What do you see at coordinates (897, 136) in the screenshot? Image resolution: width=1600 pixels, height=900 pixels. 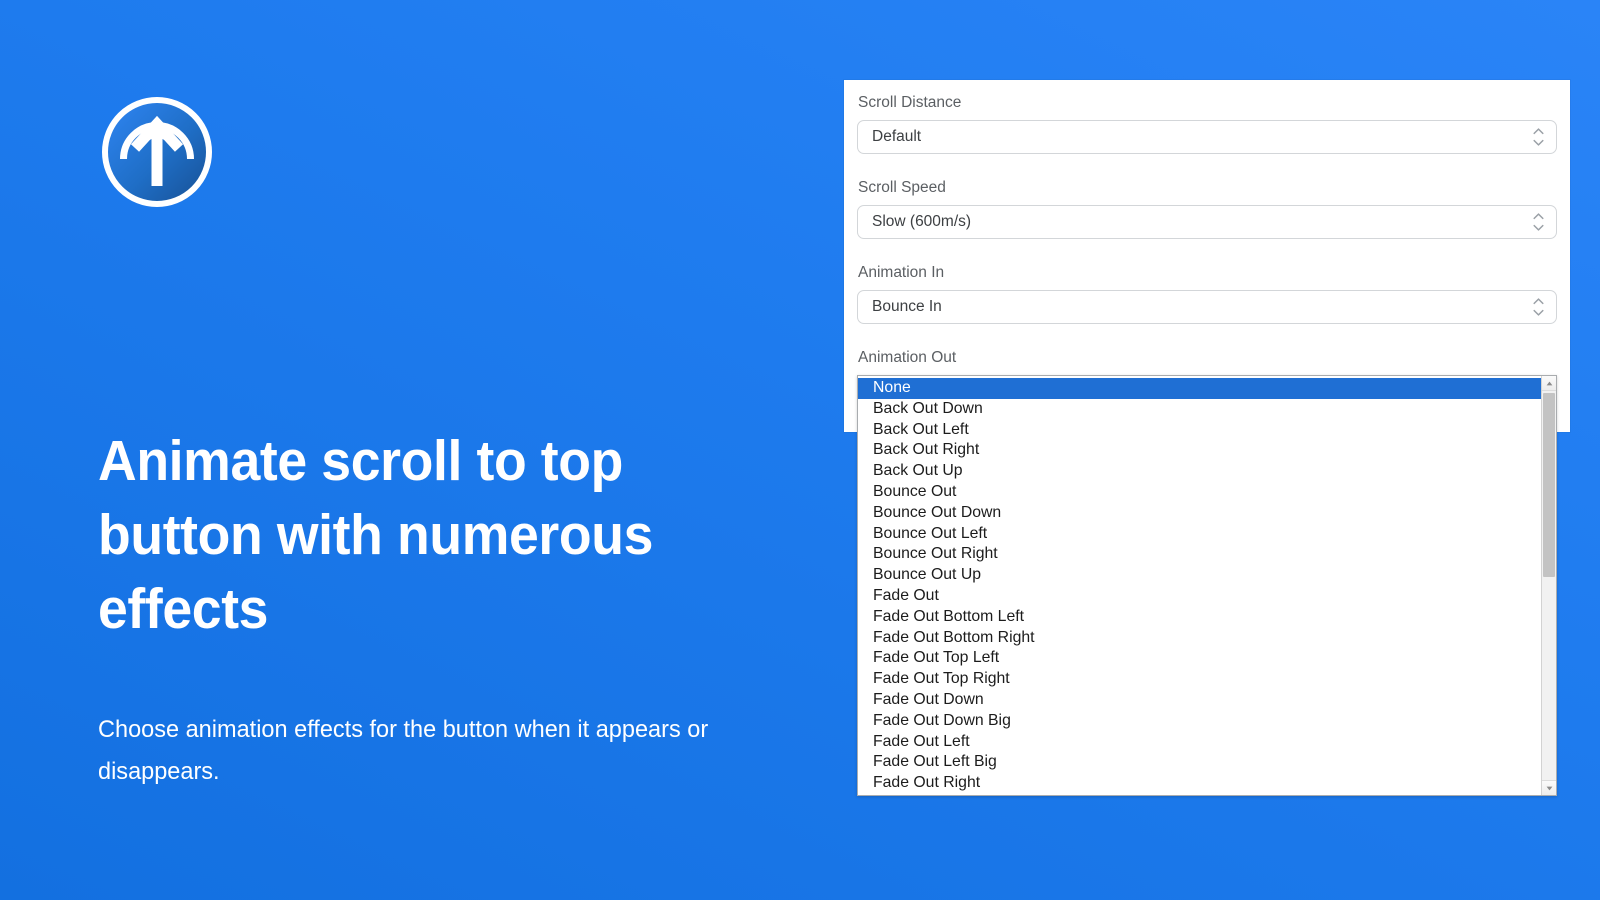 I see `select-scroll-distance-value: Default` at bounding box center [897, 136].